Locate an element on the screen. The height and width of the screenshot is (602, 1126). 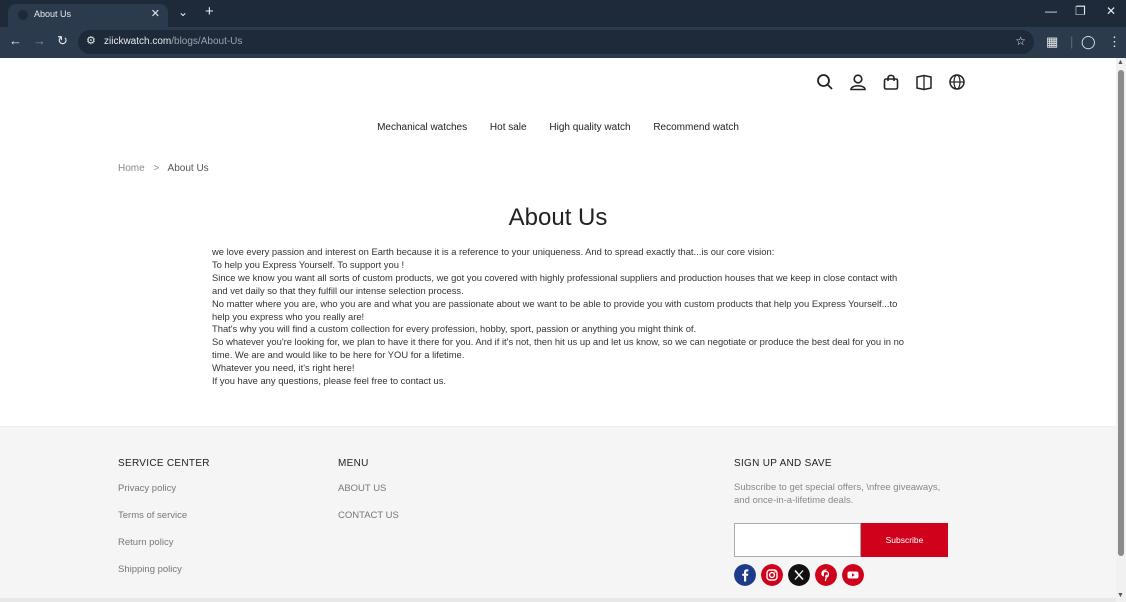
privacy-policy-link: Privacy policy is located at coordinates (147, 488).